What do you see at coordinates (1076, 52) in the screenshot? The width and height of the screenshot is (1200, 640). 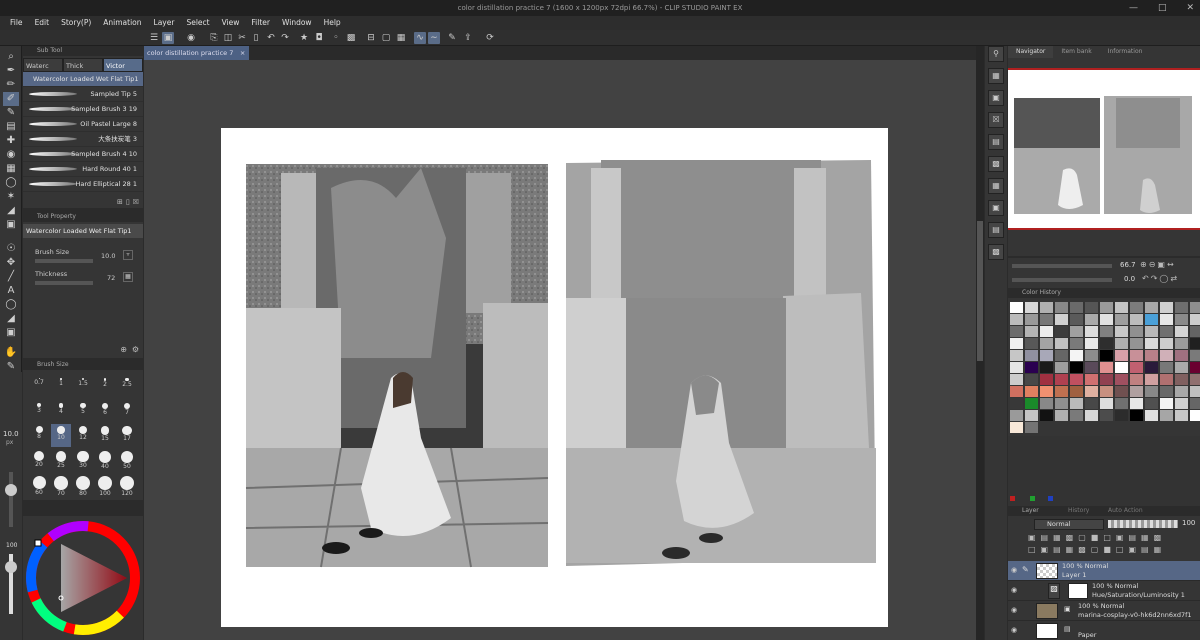 I see `tab-item-bank: Item bank` at bounding box center [1076, 52].